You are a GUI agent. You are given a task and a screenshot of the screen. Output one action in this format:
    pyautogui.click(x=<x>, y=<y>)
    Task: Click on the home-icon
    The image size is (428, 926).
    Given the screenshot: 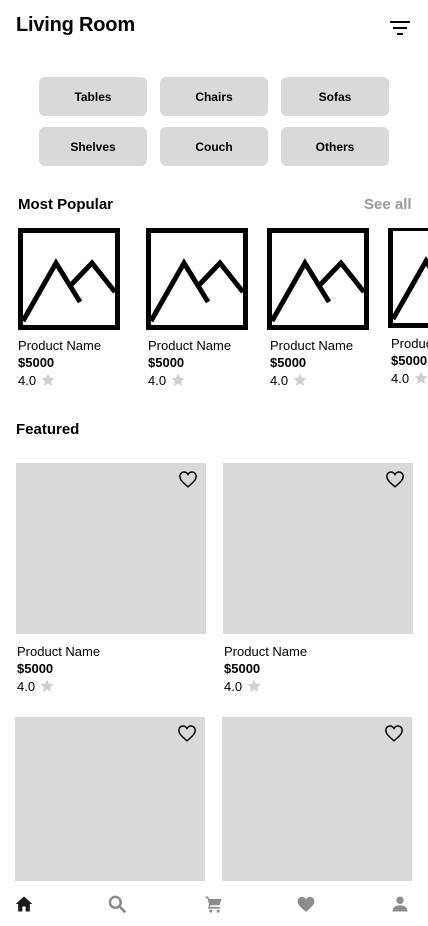 What is the action you would take?
    pyautogui.click(x=24, y=904)
    